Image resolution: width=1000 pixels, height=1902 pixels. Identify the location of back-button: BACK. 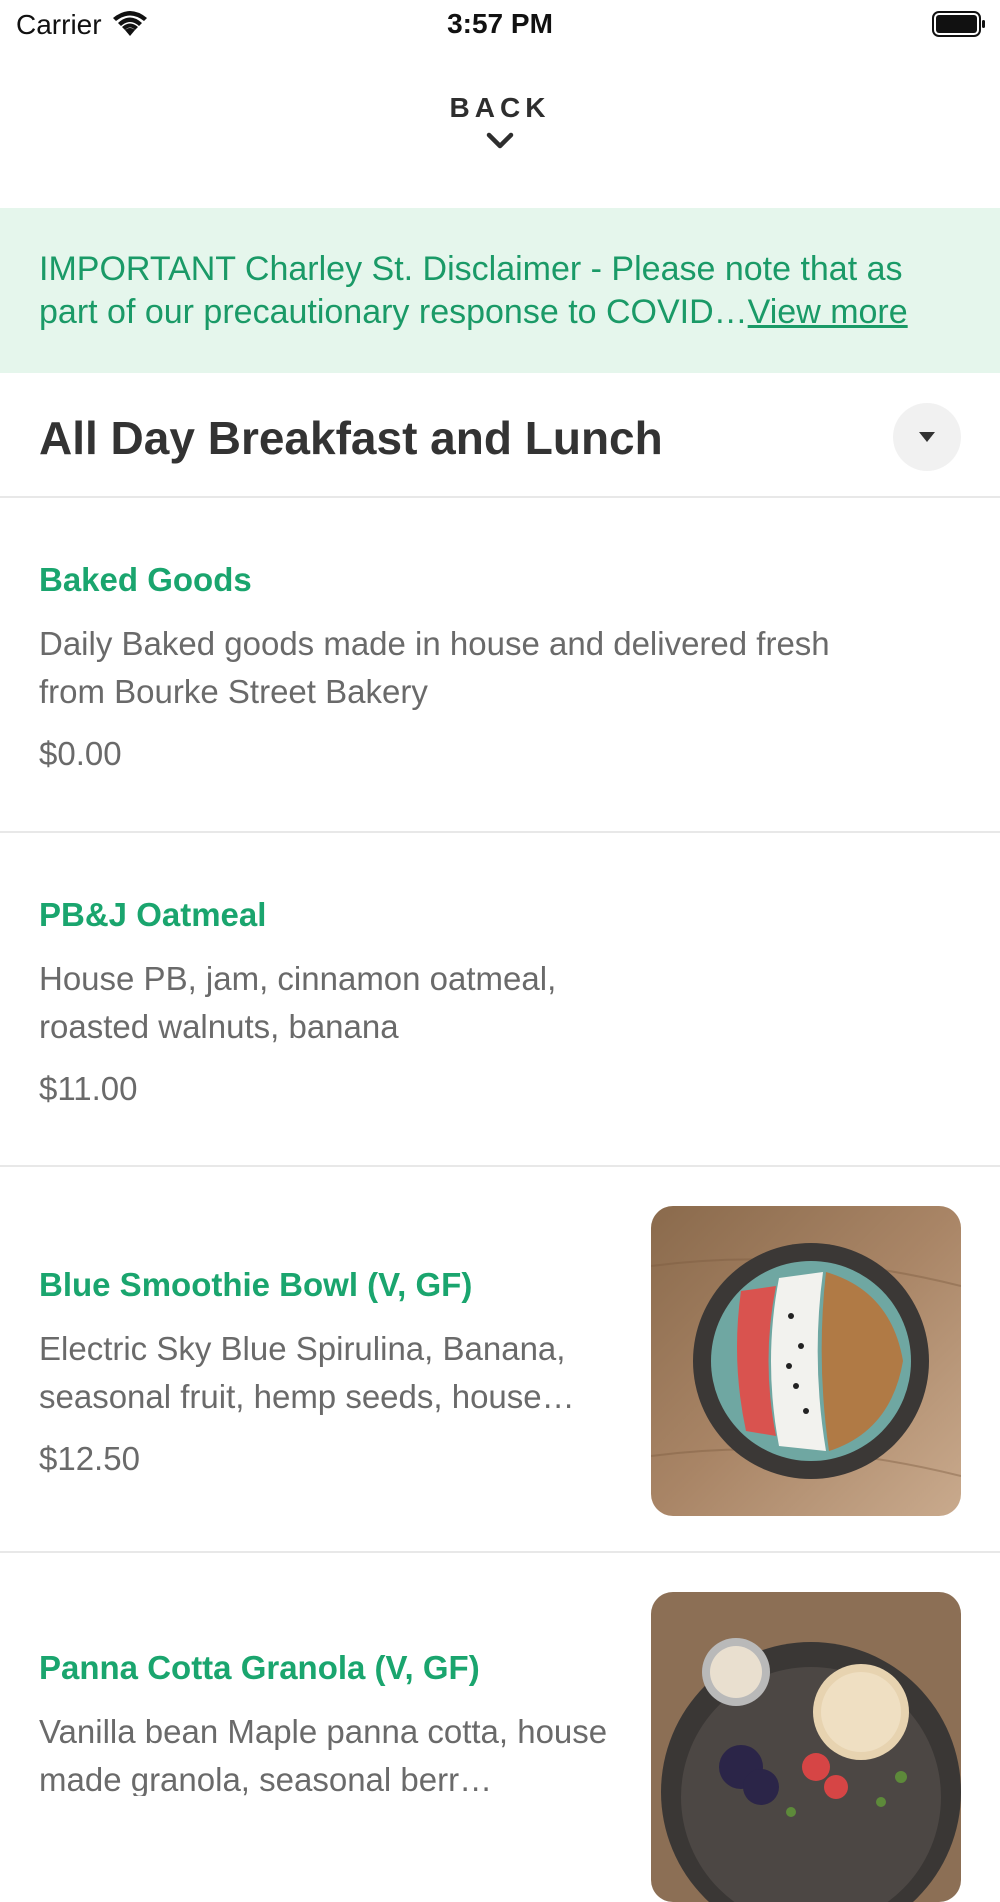
(500, 122).